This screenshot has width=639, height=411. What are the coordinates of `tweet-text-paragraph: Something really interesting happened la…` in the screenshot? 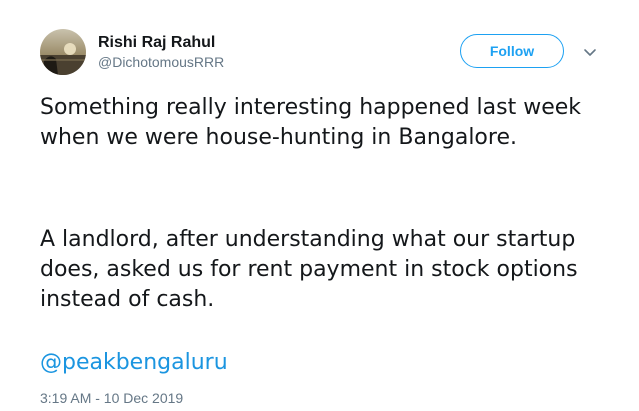 It's located at (311, 122).